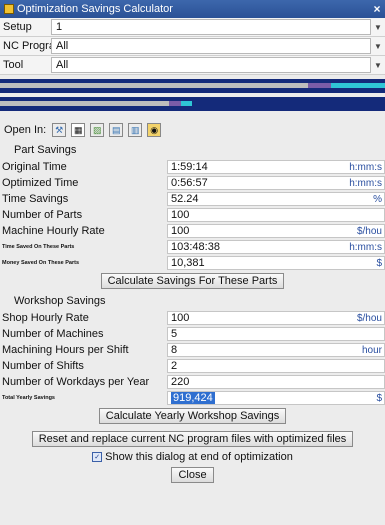  I want to click on wrench-icon: ⚒, so click(59, 130).